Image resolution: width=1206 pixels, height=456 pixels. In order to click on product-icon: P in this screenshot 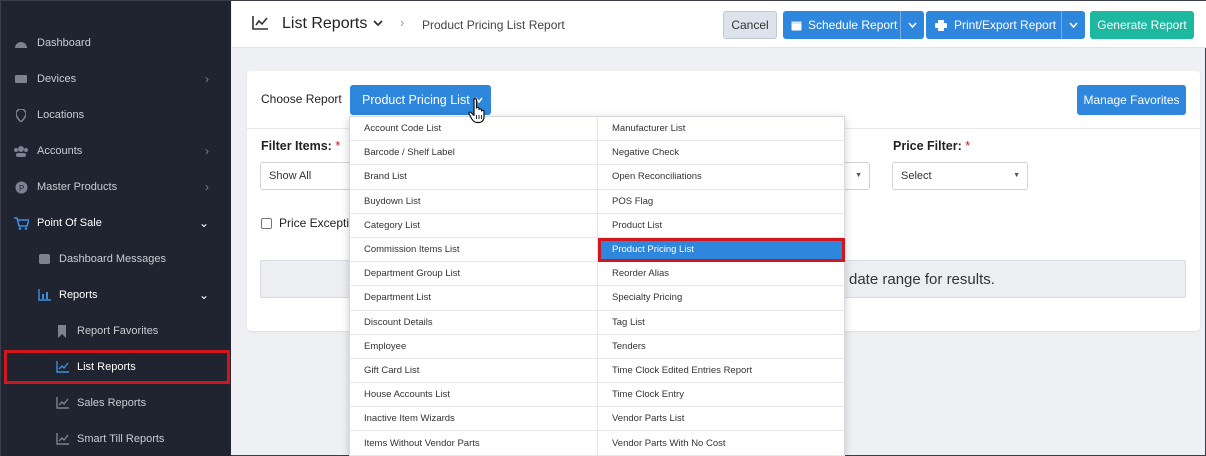, I will do `click(21, 187)`.